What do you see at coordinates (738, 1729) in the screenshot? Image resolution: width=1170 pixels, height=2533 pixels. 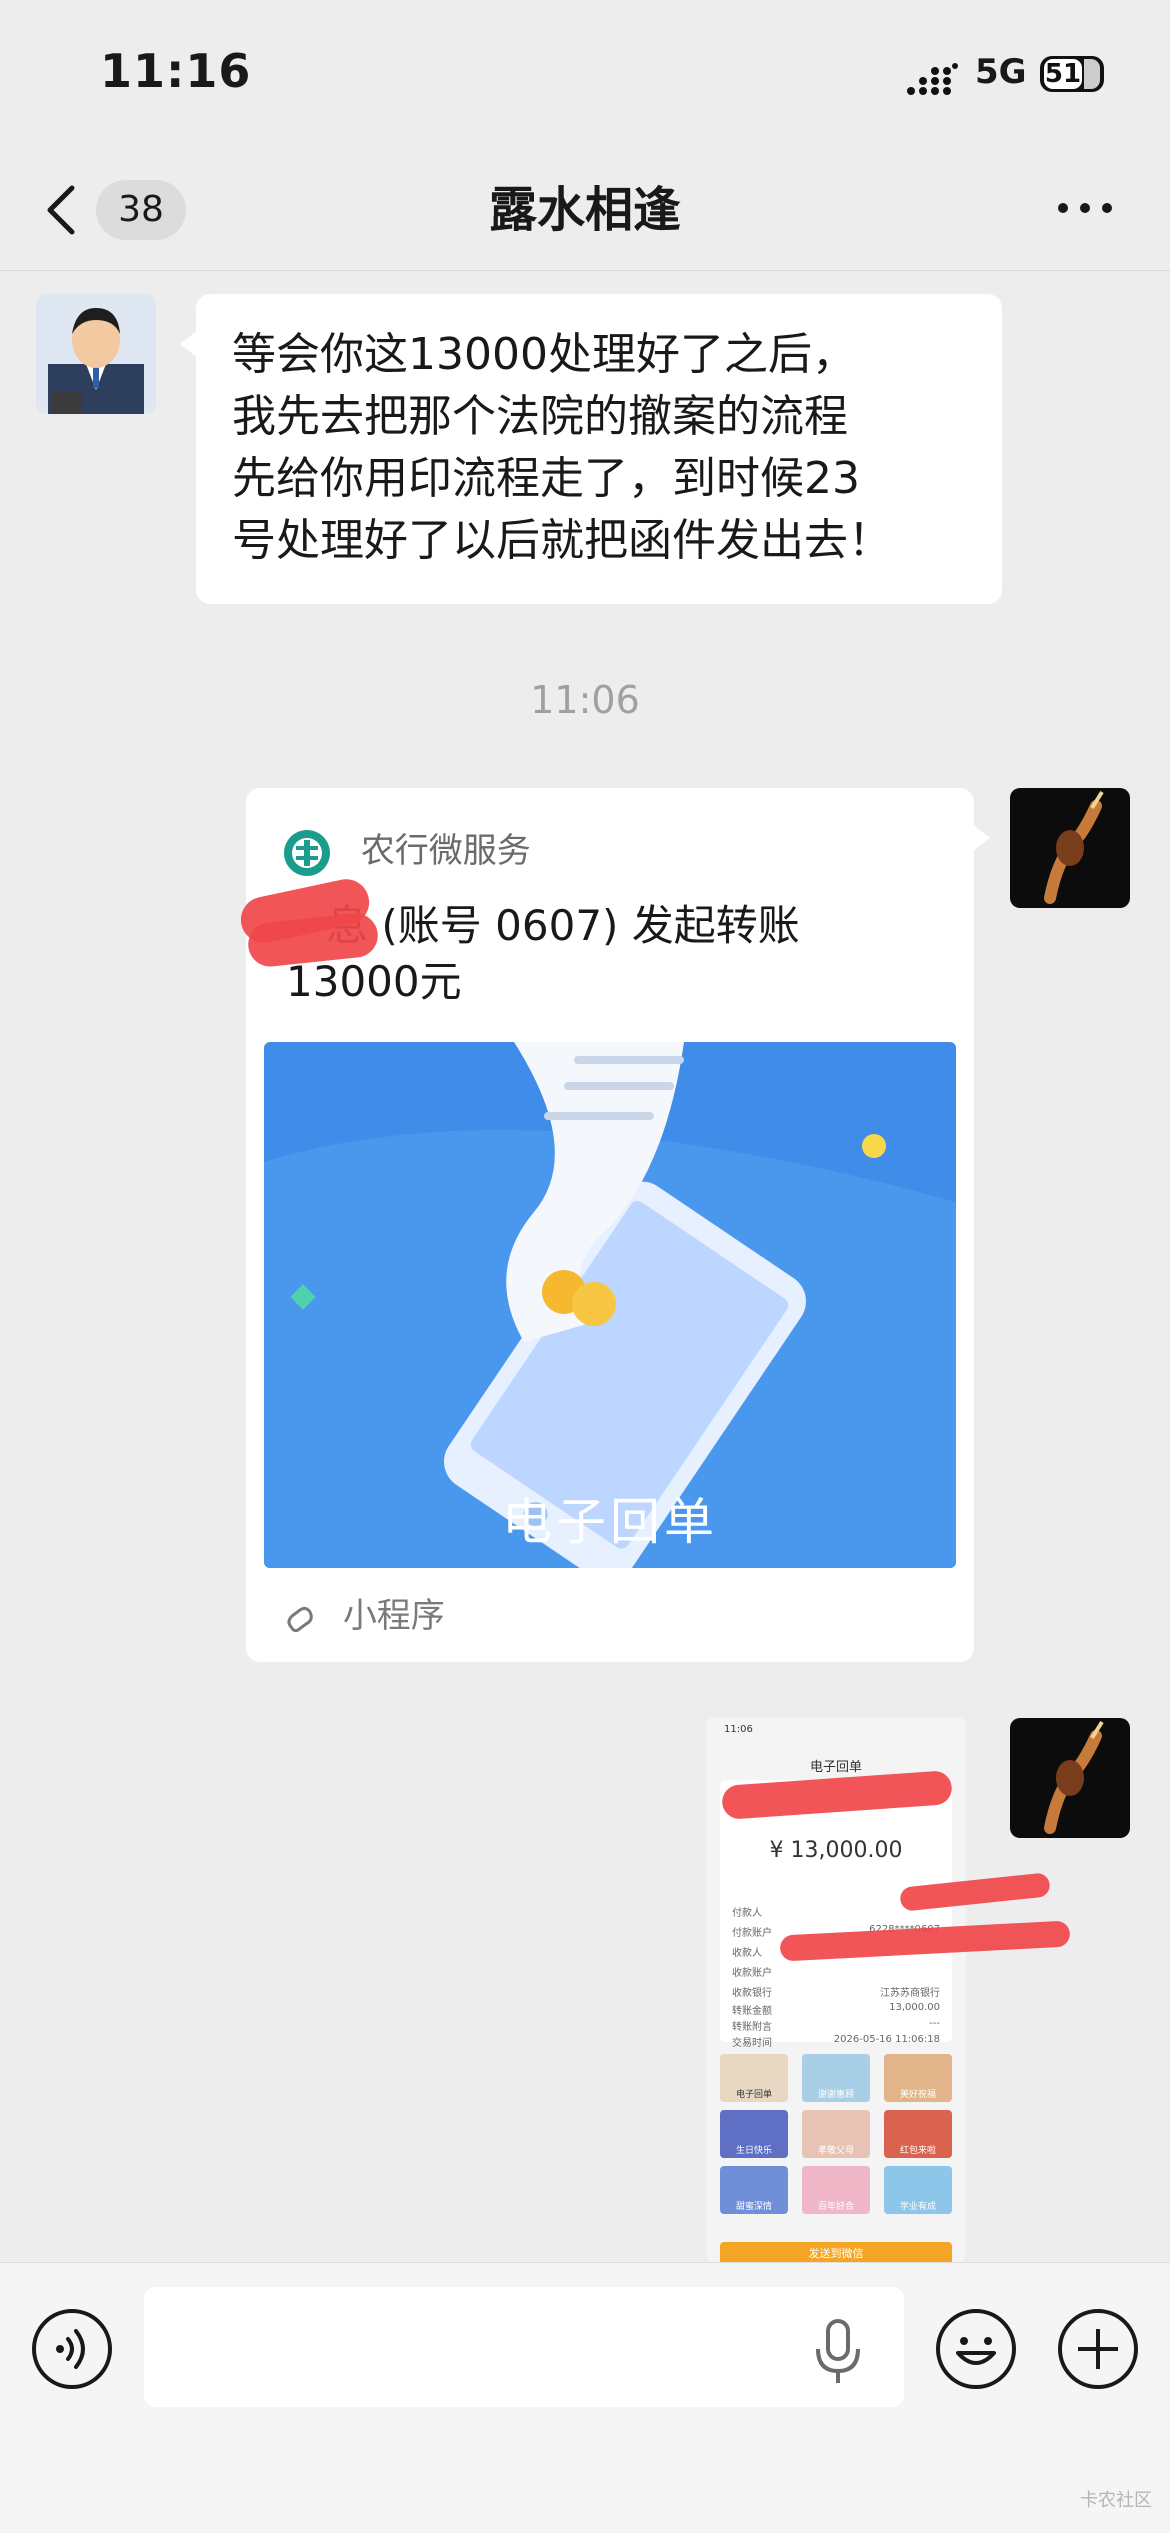 I see `receipt-time: 11:06` at bounding box center [738, 1729].